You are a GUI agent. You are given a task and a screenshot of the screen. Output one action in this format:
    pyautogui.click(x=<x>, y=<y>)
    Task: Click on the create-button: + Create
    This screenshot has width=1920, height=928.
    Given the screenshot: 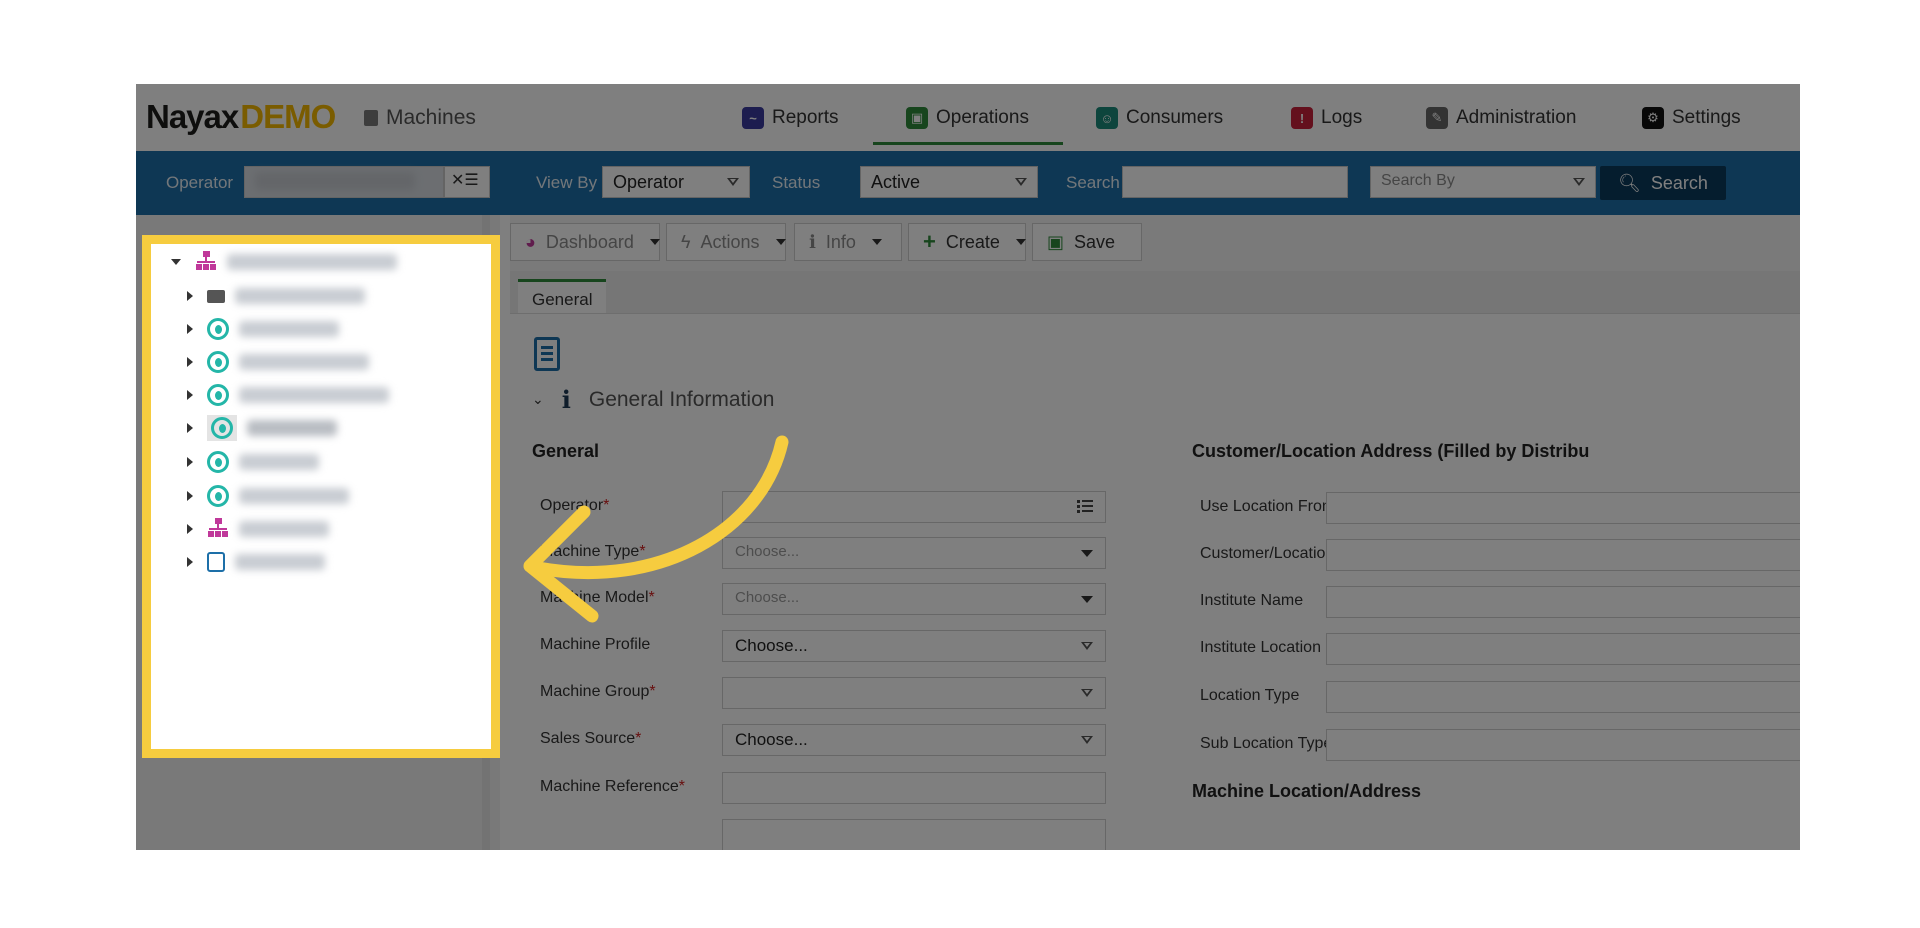 What is the action you would take?
    pyautogui.click(x=967, y=242)
    